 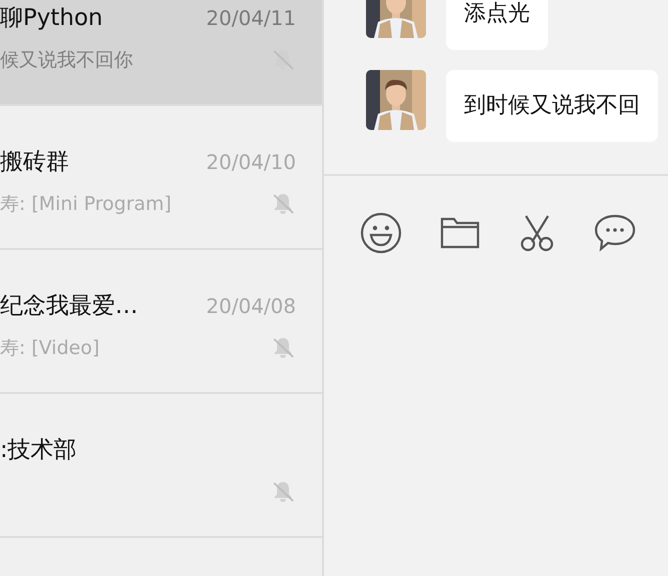 I want to click on message-bubble: 到时候又说我不回, so click(x=552, y=106).